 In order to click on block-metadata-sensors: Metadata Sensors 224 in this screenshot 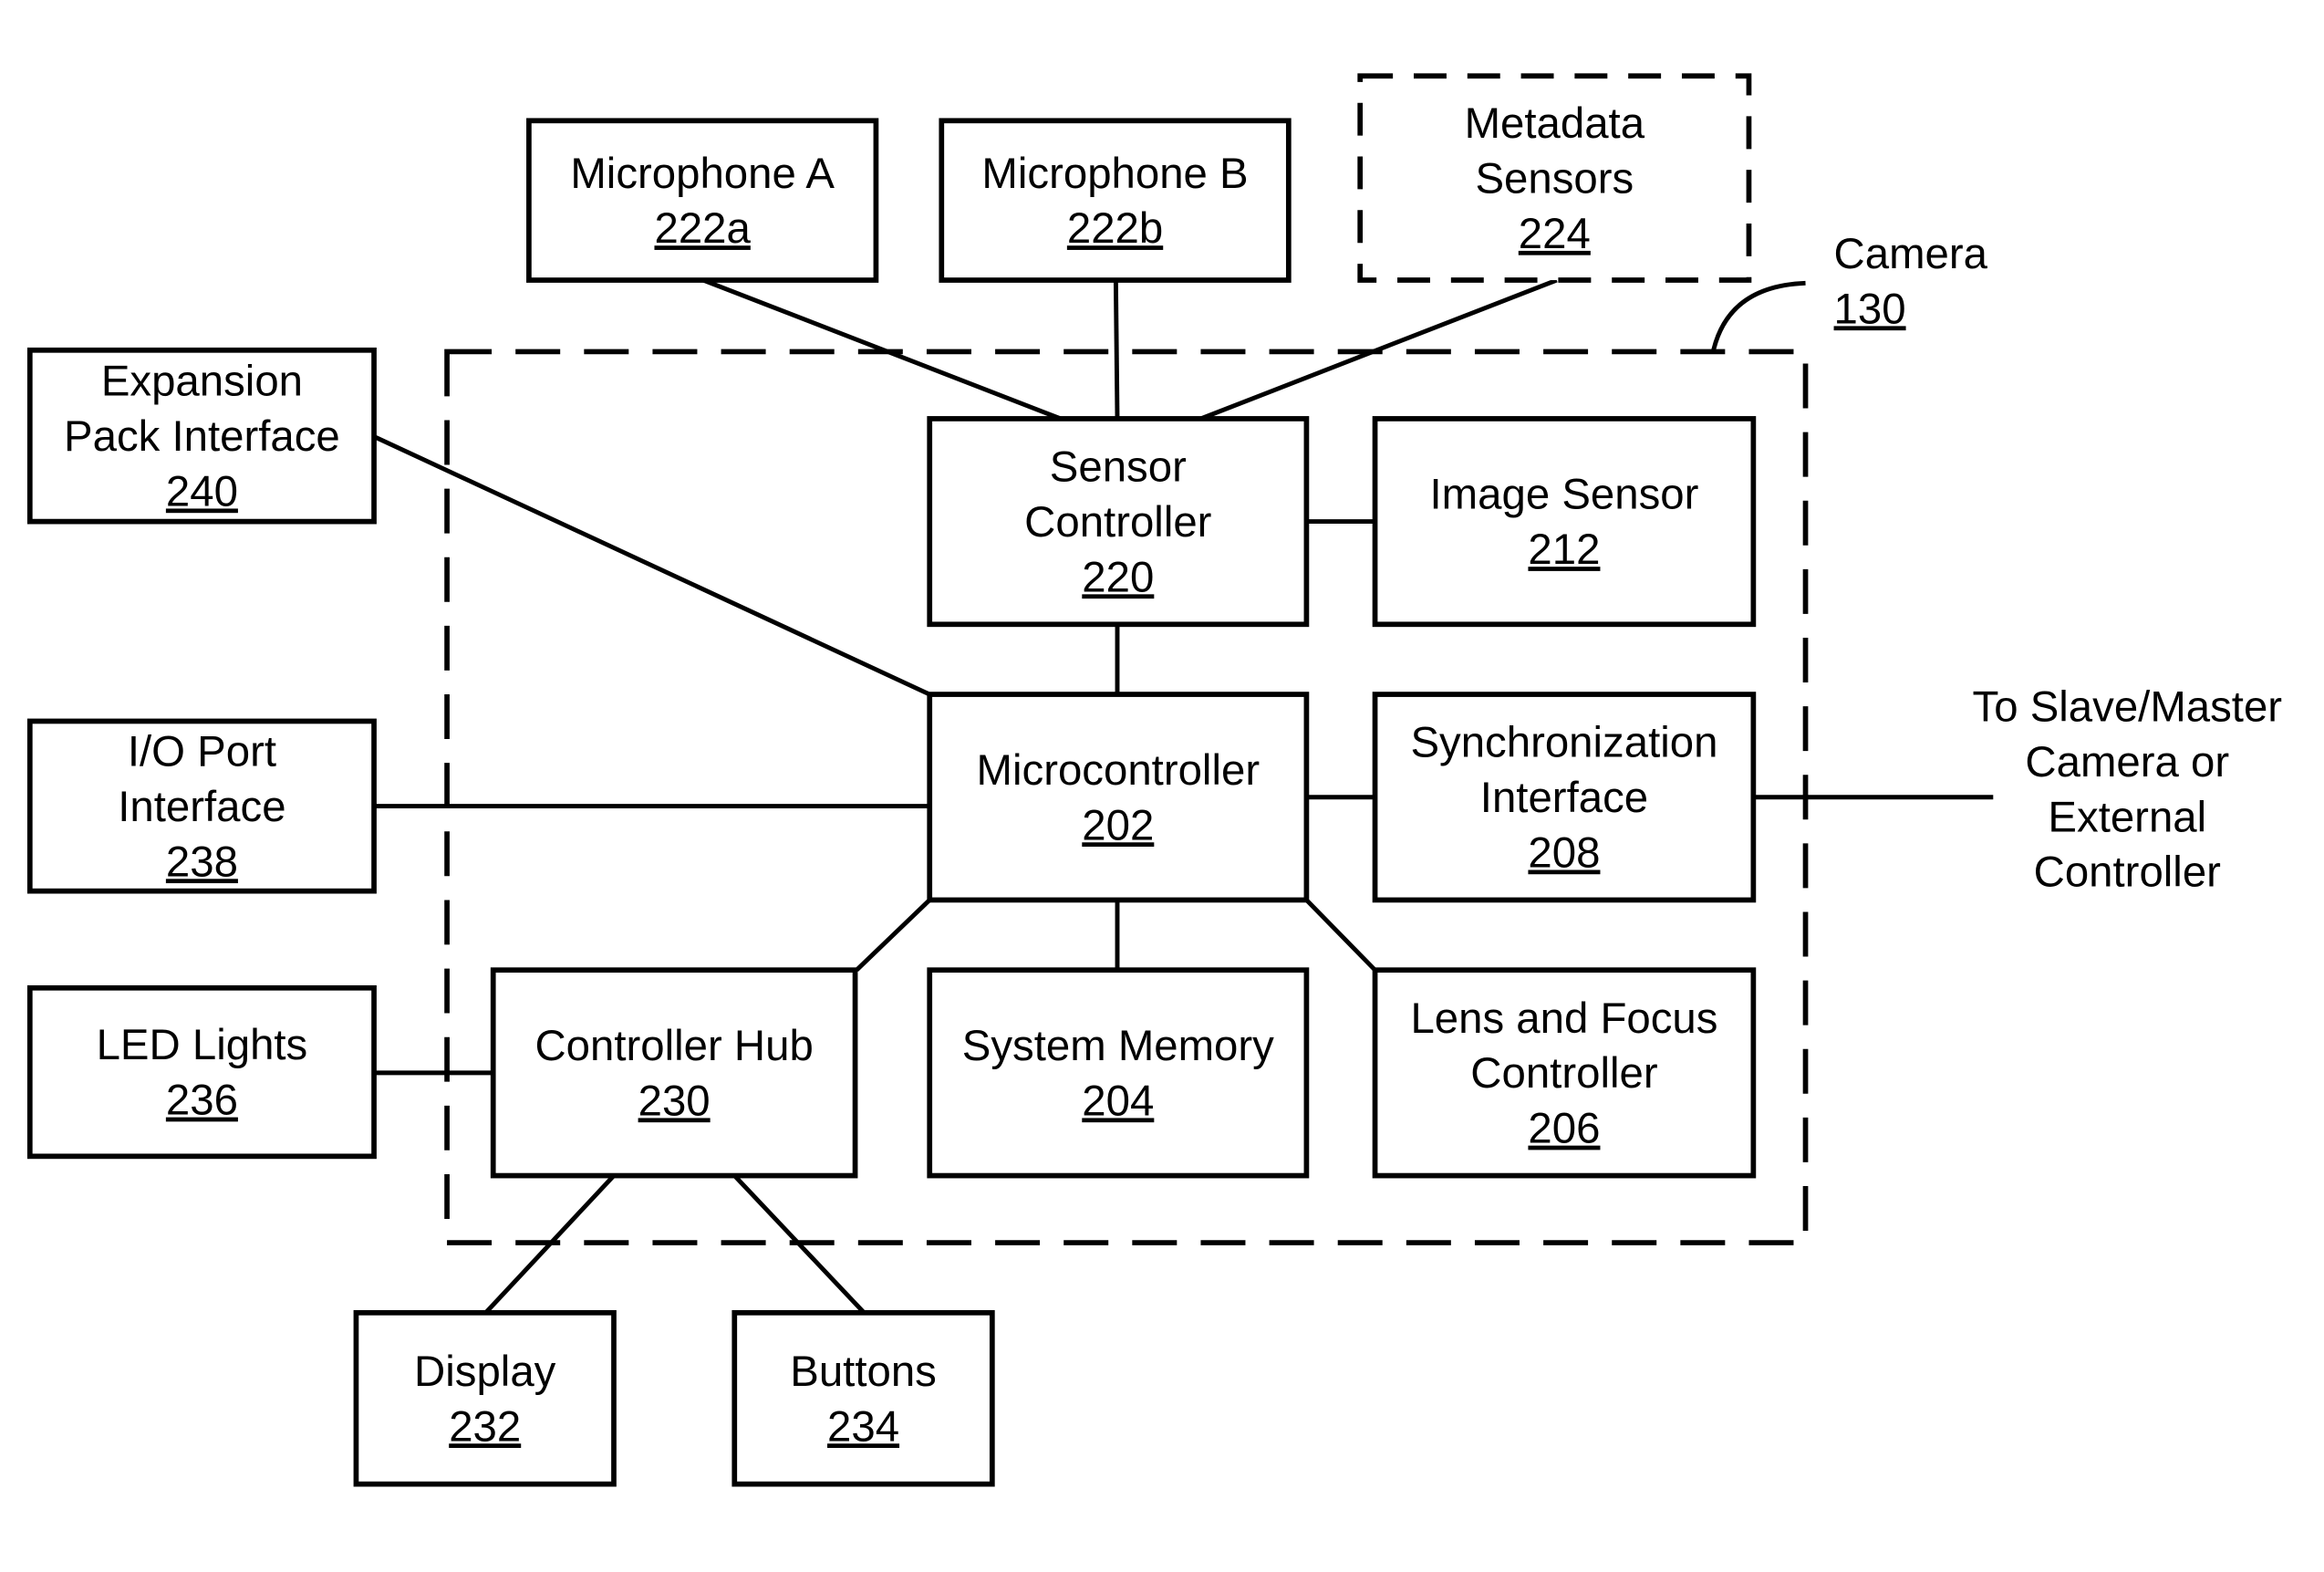, I will do `click(1554, 178)`.